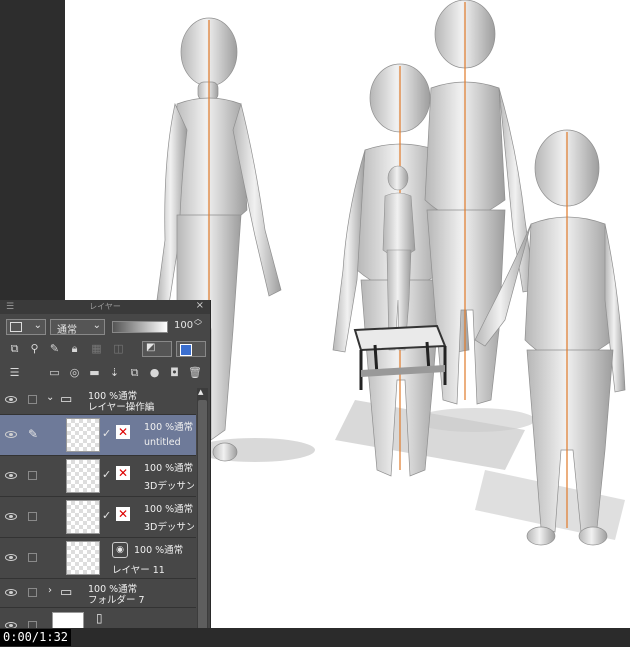 The image size is (630, 647). What do you see at coordinates (186, 350) in the screenshot?
I see `blue-swatch-icon` at bounding box center [186, 350].